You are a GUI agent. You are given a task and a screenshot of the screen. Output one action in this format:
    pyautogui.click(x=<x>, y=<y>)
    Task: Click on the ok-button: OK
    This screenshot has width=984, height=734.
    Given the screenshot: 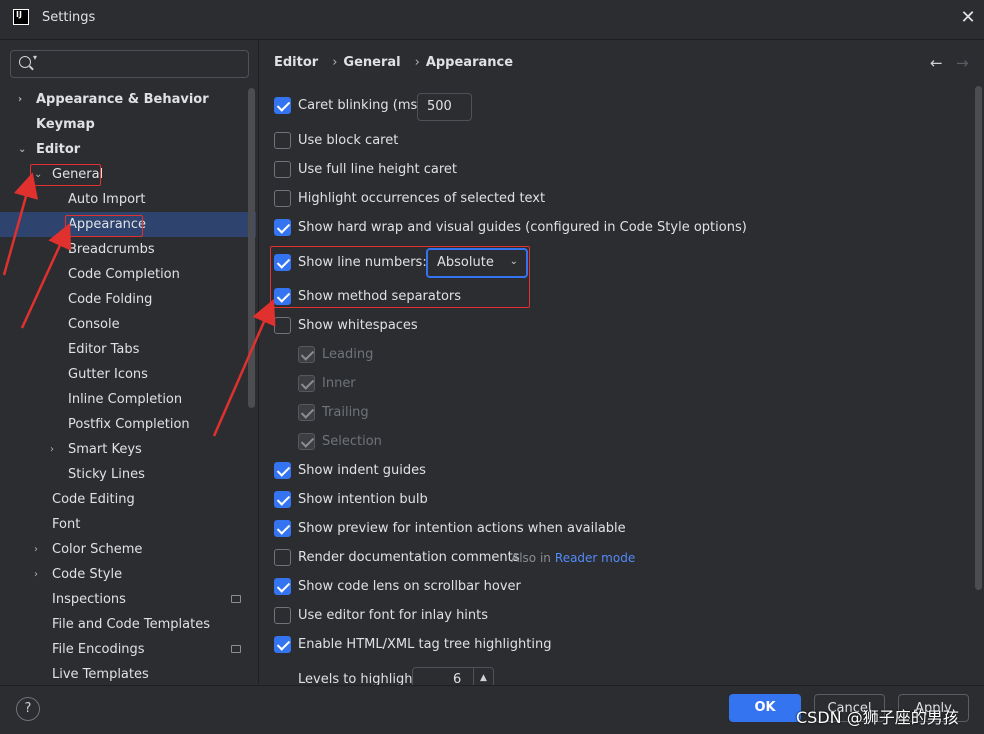 What is the action you would take?
    pyautogui.click(x=765, y=708)
    